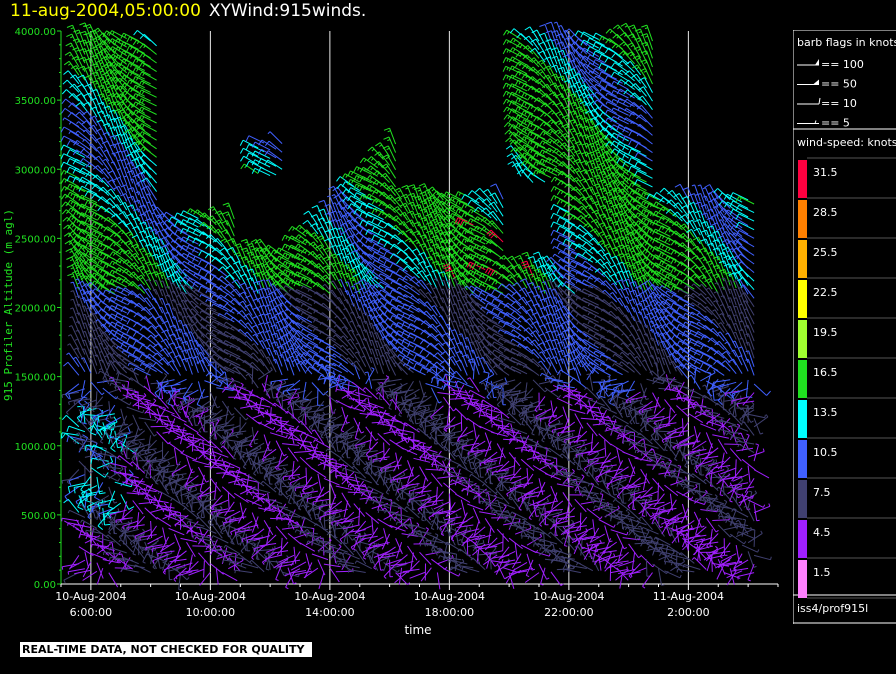 Image resolution: width=896 pixels, height=674 pixels. What do you see at coordinates (329, 612) in the screenshot?
I see `x-tick-label-time: 14:00:00` at bounding box center [329, 612].